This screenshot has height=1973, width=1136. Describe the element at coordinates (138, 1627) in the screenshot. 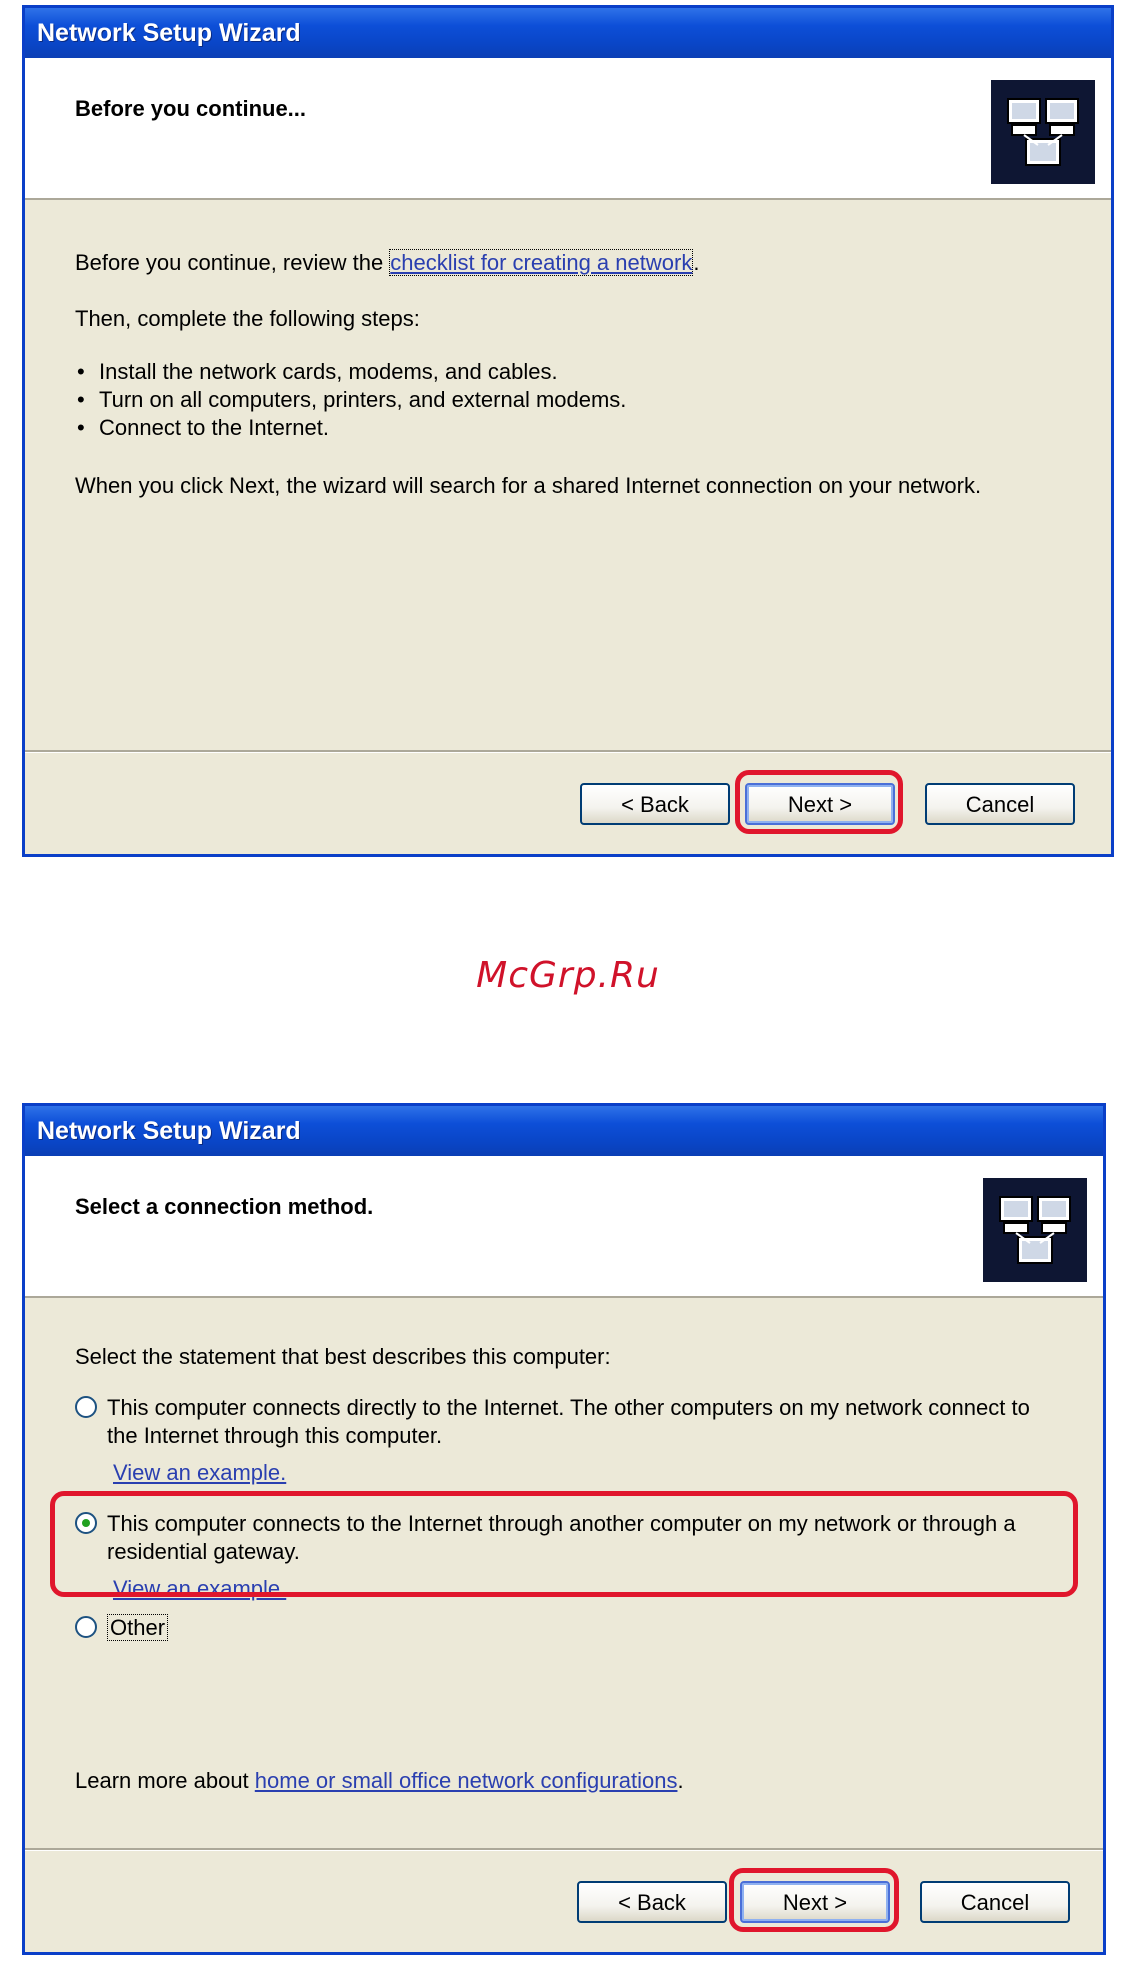

I see `option-label: Other` at that location.